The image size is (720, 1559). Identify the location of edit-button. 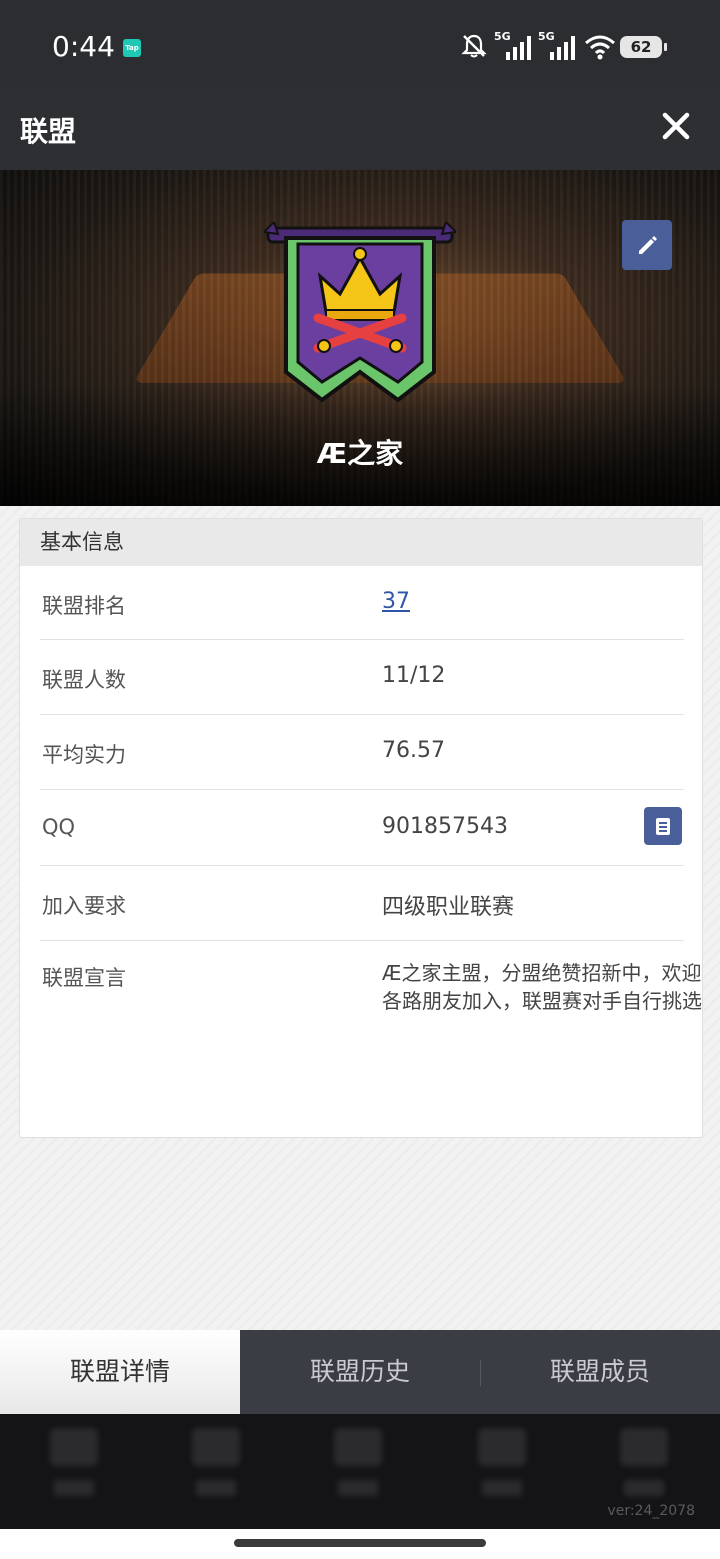
(647, 245).